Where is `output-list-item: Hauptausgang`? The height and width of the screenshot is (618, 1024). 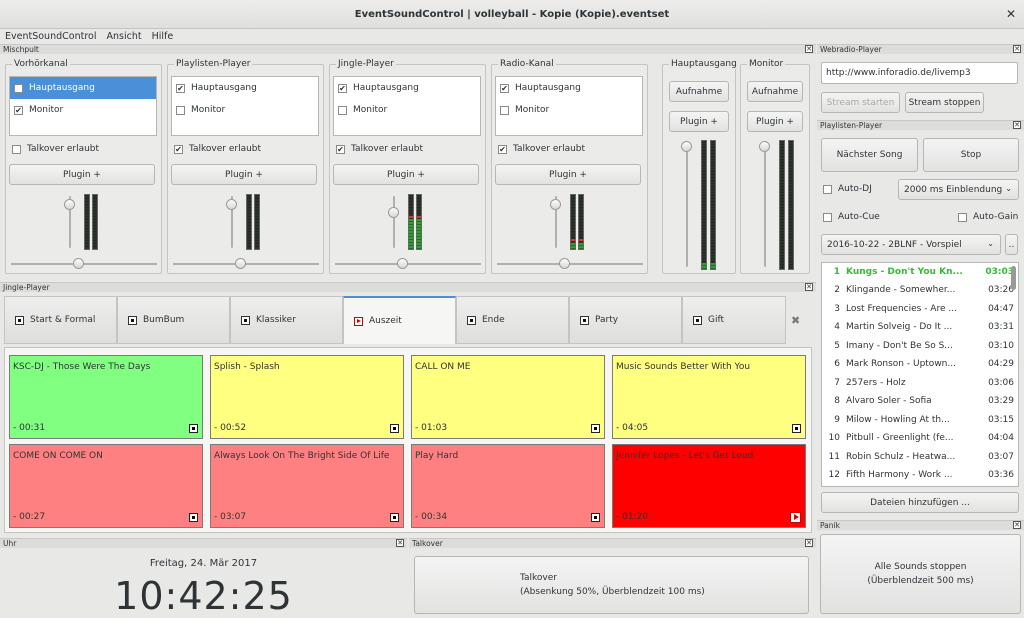
output-list-item: Hauptausgang is located at coordinates (83, 88).